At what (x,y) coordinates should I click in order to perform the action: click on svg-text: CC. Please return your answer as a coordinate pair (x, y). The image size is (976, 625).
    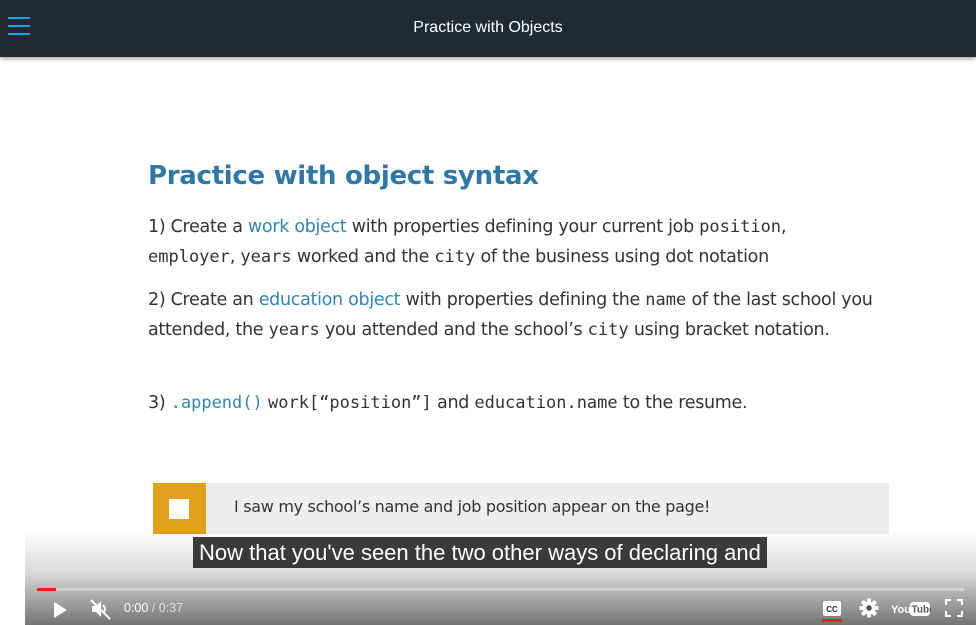
    Looking at the image, I should click on (832, 609).